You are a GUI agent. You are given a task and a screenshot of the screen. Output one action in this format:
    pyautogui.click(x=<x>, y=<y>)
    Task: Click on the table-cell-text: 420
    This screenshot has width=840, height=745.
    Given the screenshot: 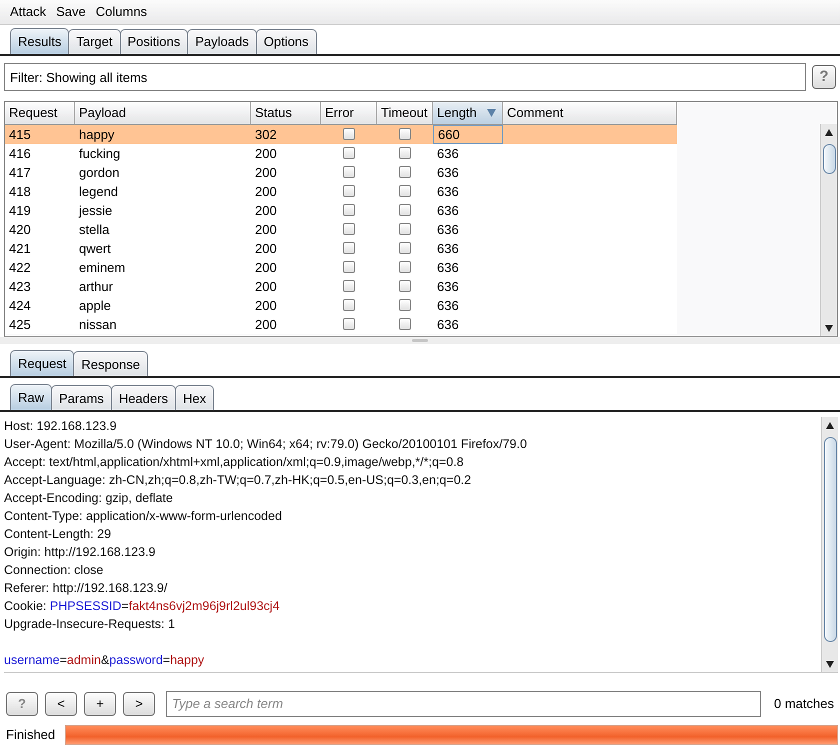 What is the action you would take?
    pyautogui.click(x=20, y=229)
    